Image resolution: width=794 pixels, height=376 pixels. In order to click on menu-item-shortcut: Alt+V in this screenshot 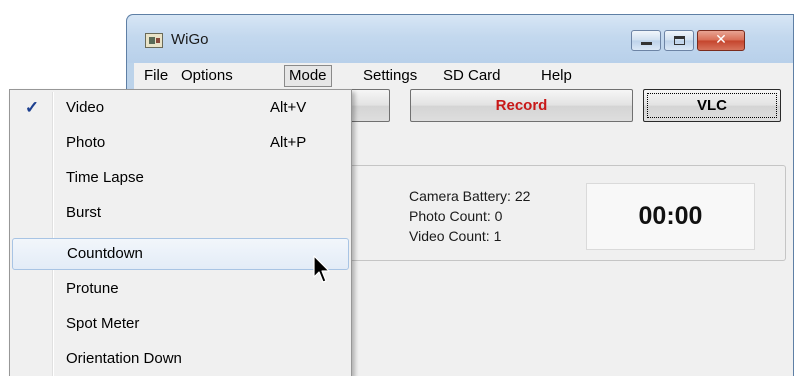, I will do `click(288, 107)`.